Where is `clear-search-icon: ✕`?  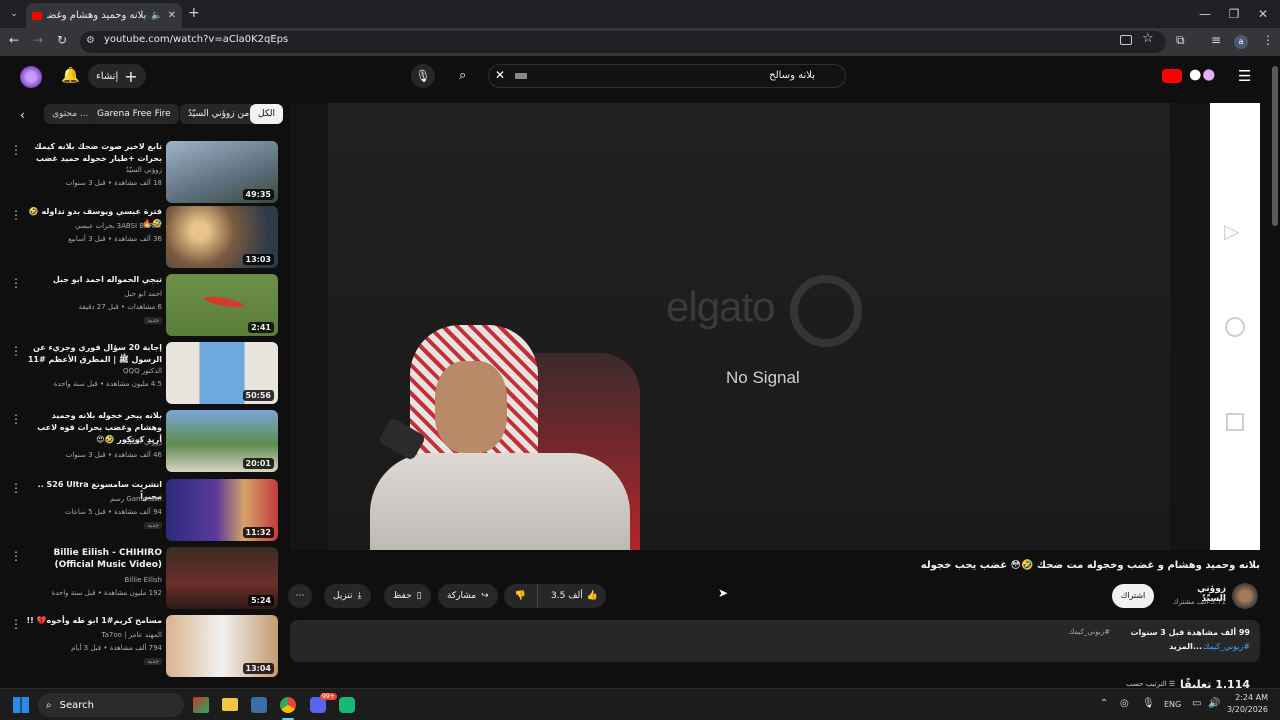
clear-search-icon: ✕ is located at coordinates (500, 75).